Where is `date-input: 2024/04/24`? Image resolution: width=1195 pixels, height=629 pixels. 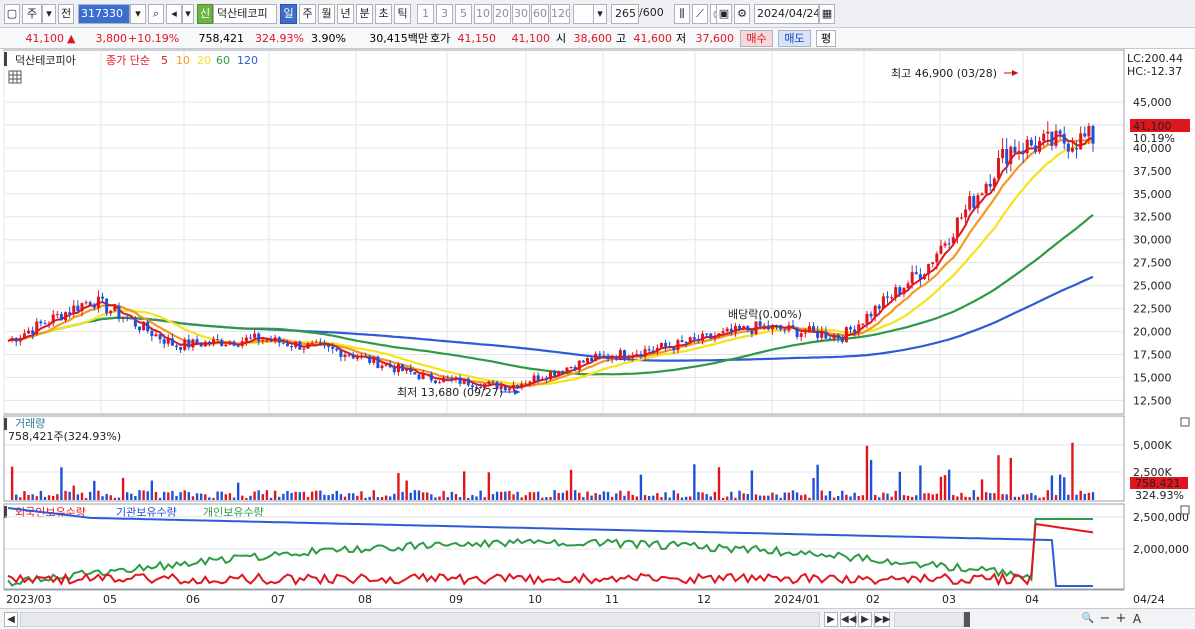 date-input: 2024/04/24 is located at coordinates (786, 14).